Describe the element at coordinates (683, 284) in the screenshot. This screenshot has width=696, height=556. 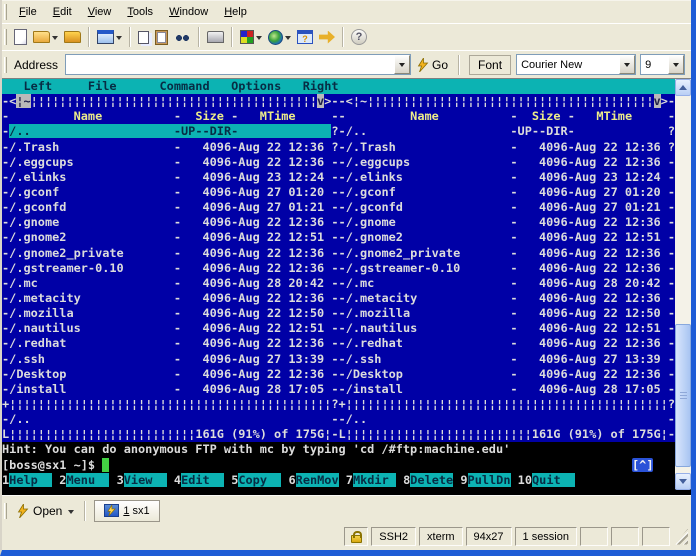
I see `terminal-scrollbar` at that location.